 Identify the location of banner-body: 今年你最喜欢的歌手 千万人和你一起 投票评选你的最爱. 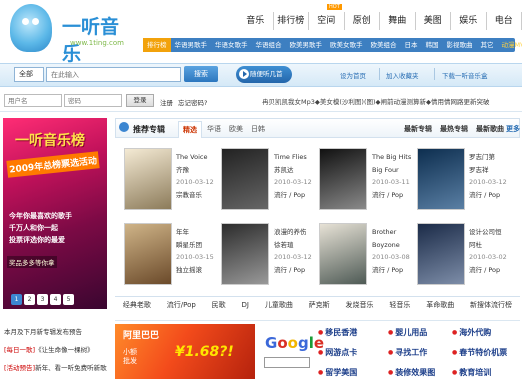
(40, 228).